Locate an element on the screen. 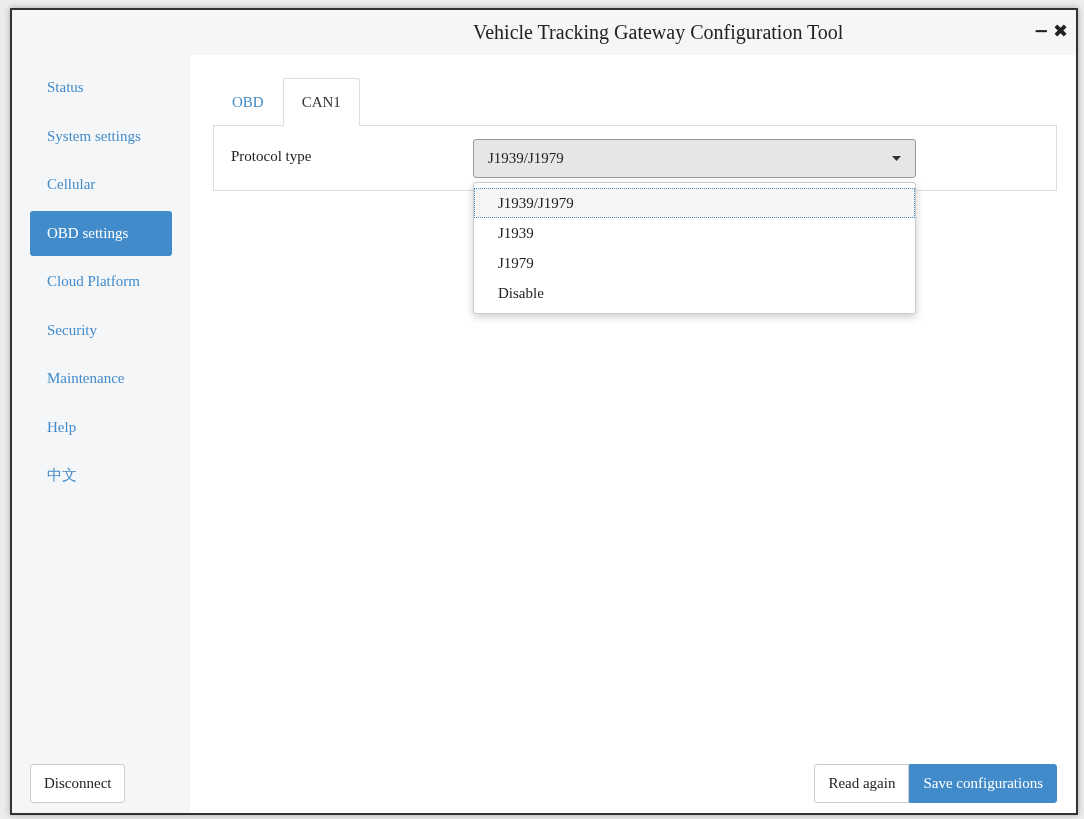 The height and width of the screenshot is (819, 1084). sidebar-item: Maintenance is located at coordinates (101, 378).